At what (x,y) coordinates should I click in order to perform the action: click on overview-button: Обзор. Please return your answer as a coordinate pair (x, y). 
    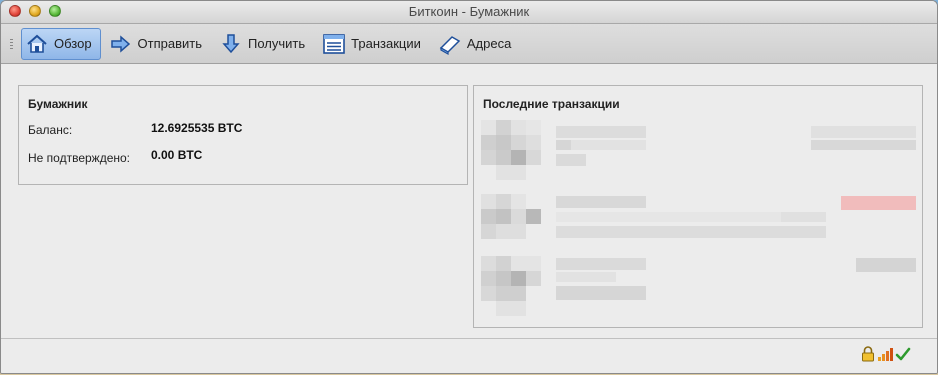
    Looking at the image, I should click on (61, 43).